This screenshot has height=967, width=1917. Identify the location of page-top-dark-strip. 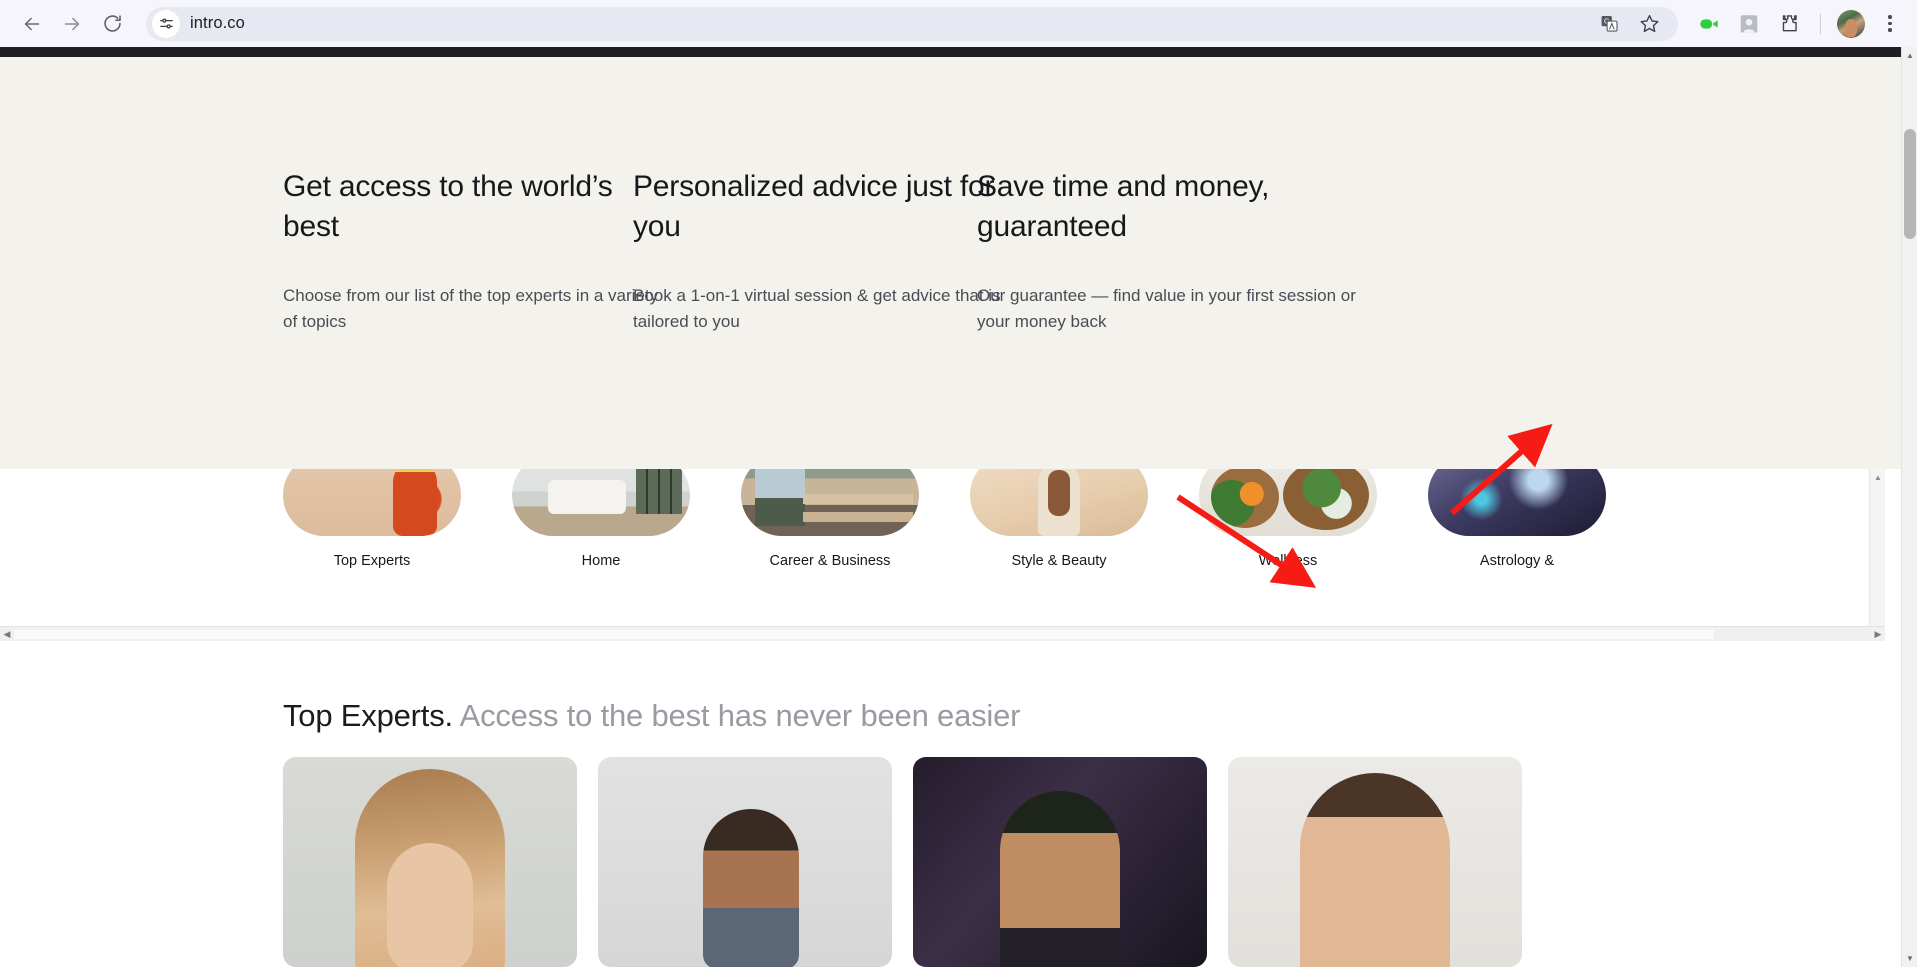
(950, 52).